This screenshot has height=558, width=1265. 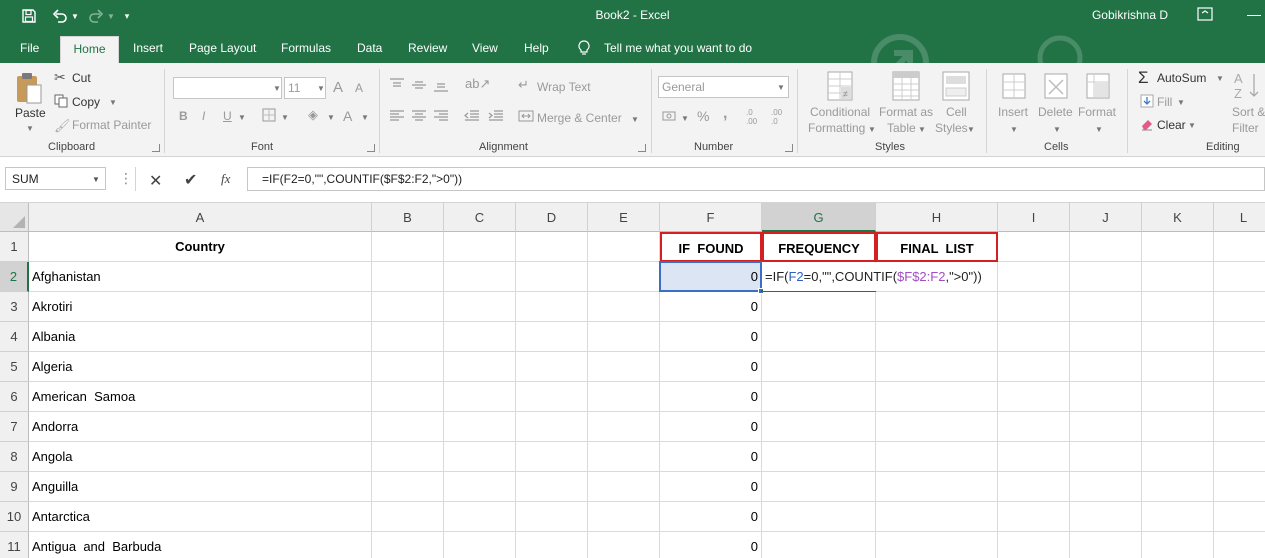 What do you see at coordinates (408, 247) in the screenshot?
I see `cell-b1` at bounding box center [408, 247].